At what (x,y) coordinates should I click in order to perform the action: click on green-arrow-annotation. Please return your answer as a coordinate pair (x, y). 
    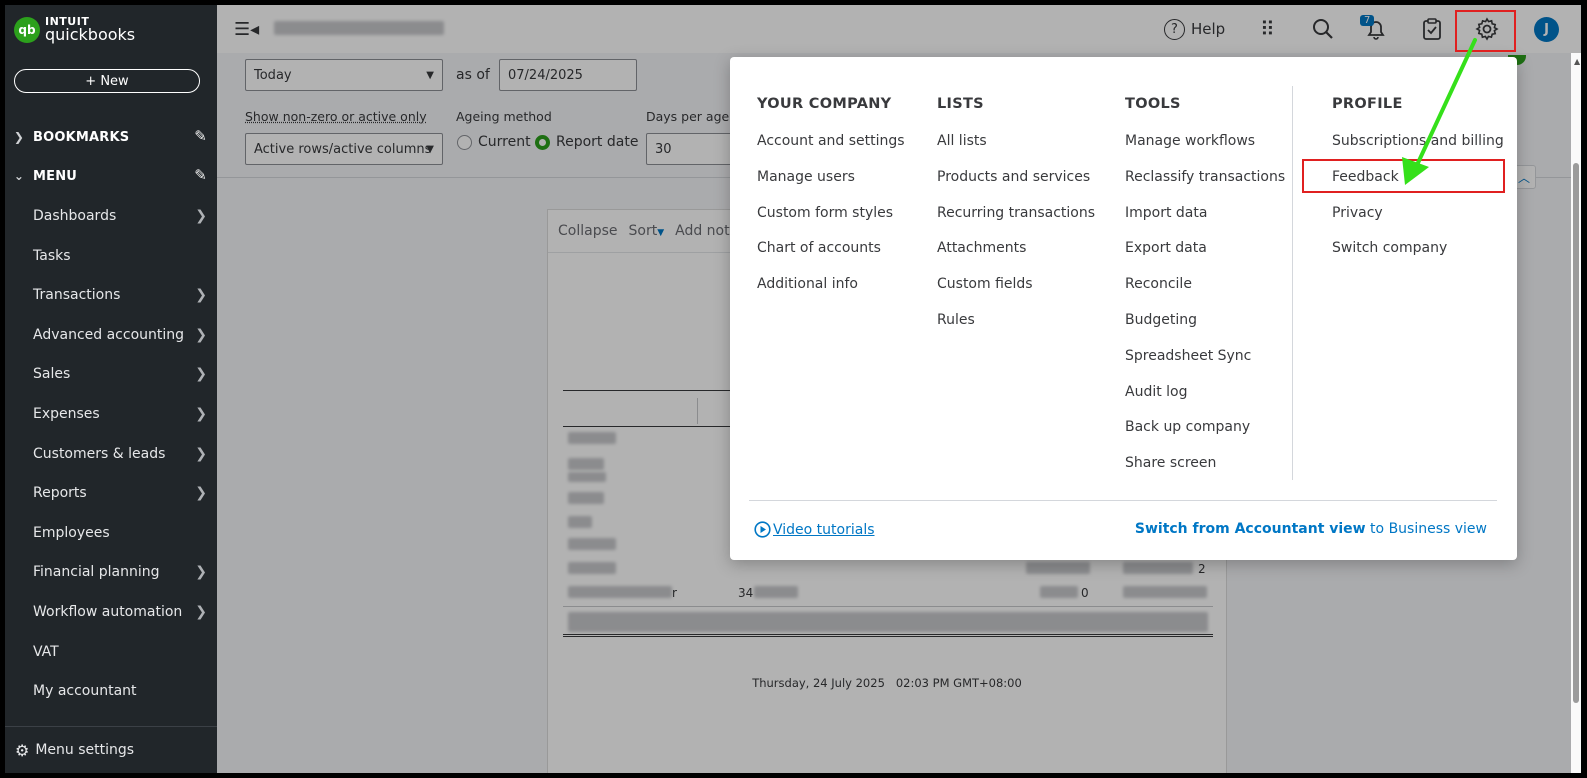
    Looking at the image, I should click on (1439, 111).